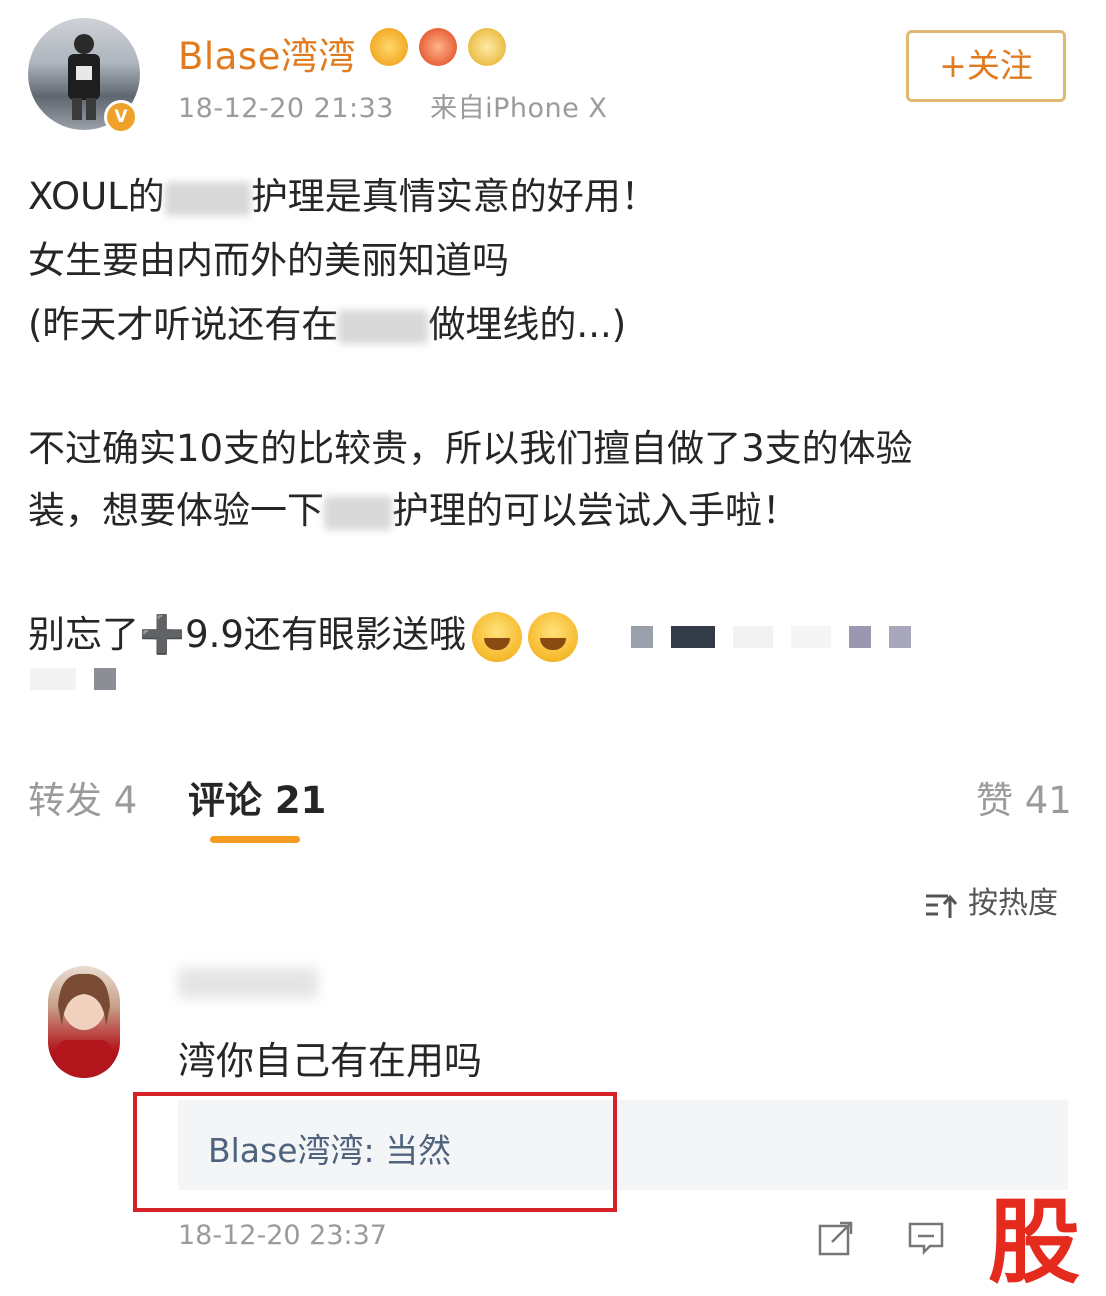 The image size is (1106, 1296). Describe the element at coordinates (282, 1235) in the screenshot. I see `comment-timestamp: 18-12-20 23:37` at that location.